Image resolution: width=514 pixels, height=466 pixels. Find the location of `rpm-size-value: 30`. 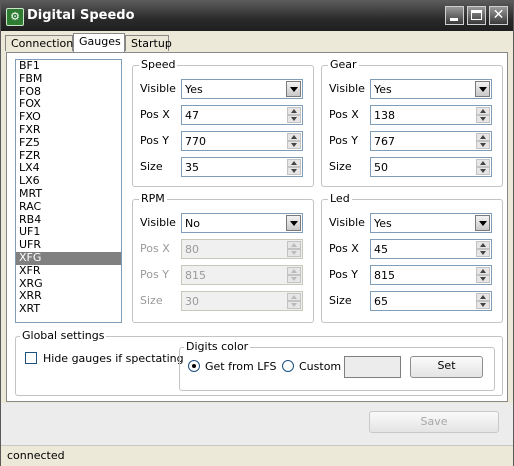

rpm-size-value: 30 is located at coordinates (192, 301).